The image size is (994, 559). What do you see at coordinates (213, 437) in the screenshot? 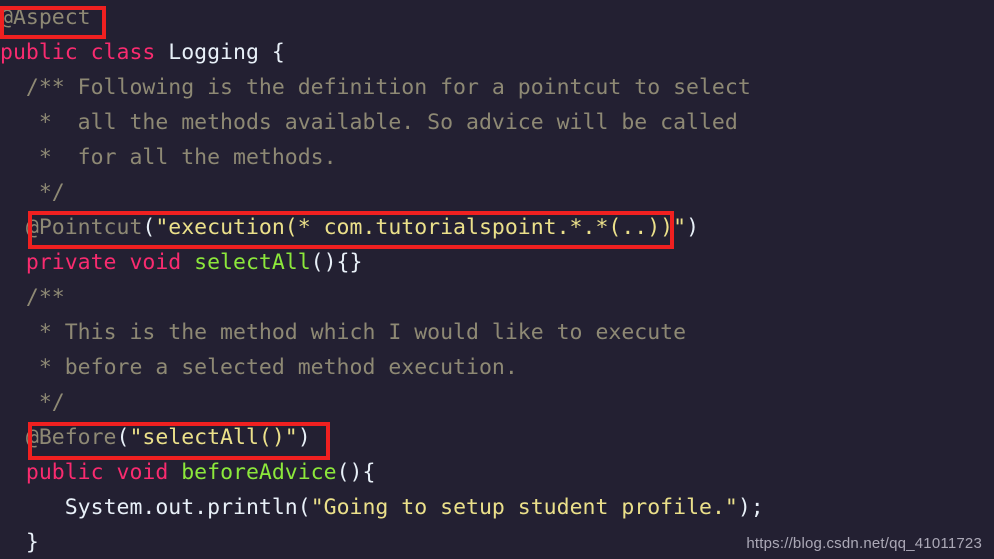
I see `code-token: "selectAll()"` at bounding box center [213, 437].